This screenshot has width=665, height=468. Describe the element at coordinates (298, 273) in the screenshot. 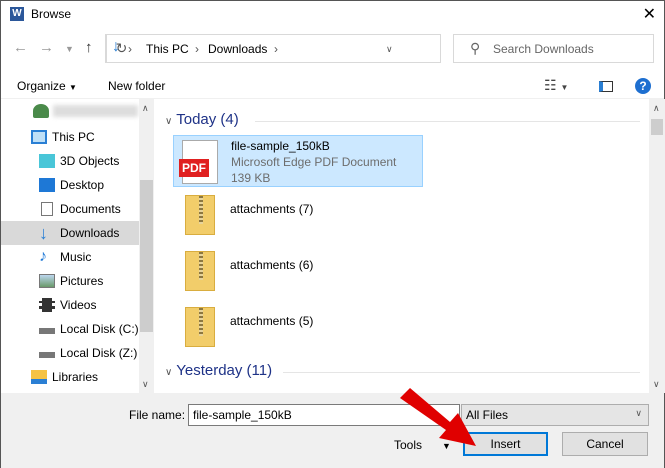

I see `file-item-zip: attachments (6)` at that location.